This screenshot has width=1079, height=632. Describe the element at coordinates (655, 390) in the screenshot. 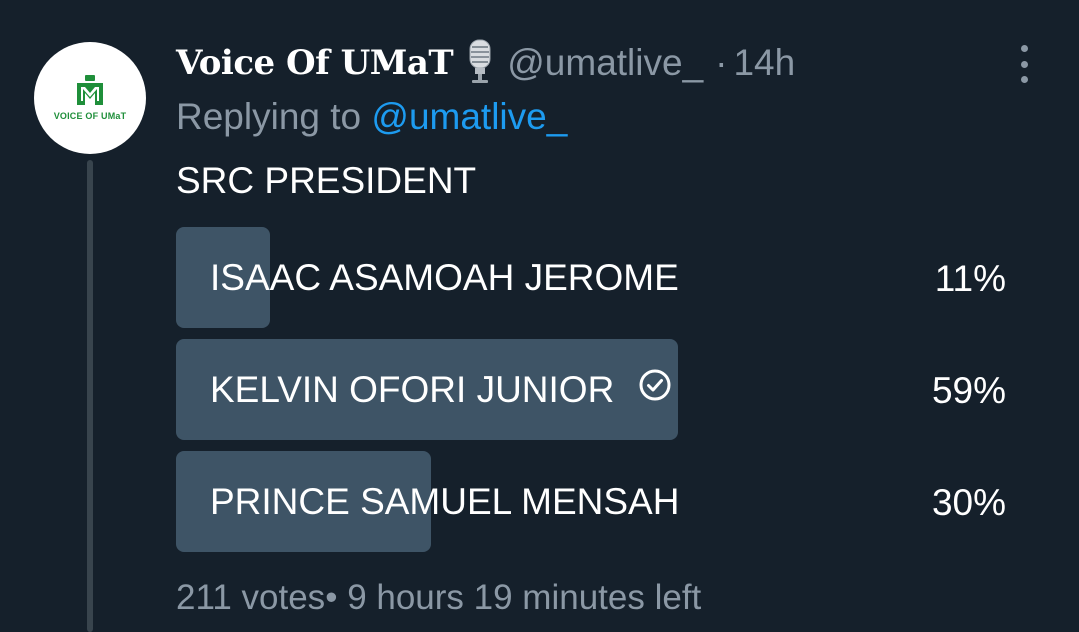

I see `check-circle-icon` at that location.